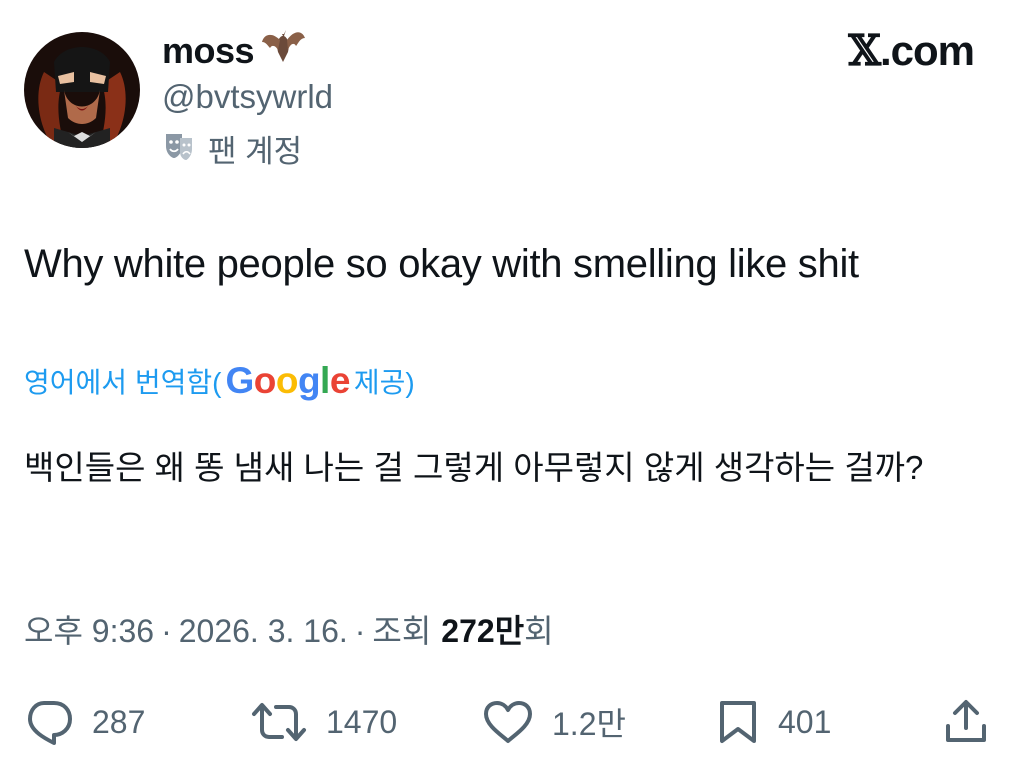  What do you see at coordinates (340, 380) in the screenshot?
I see `google-letter: e` at bounding box center [340, 380].